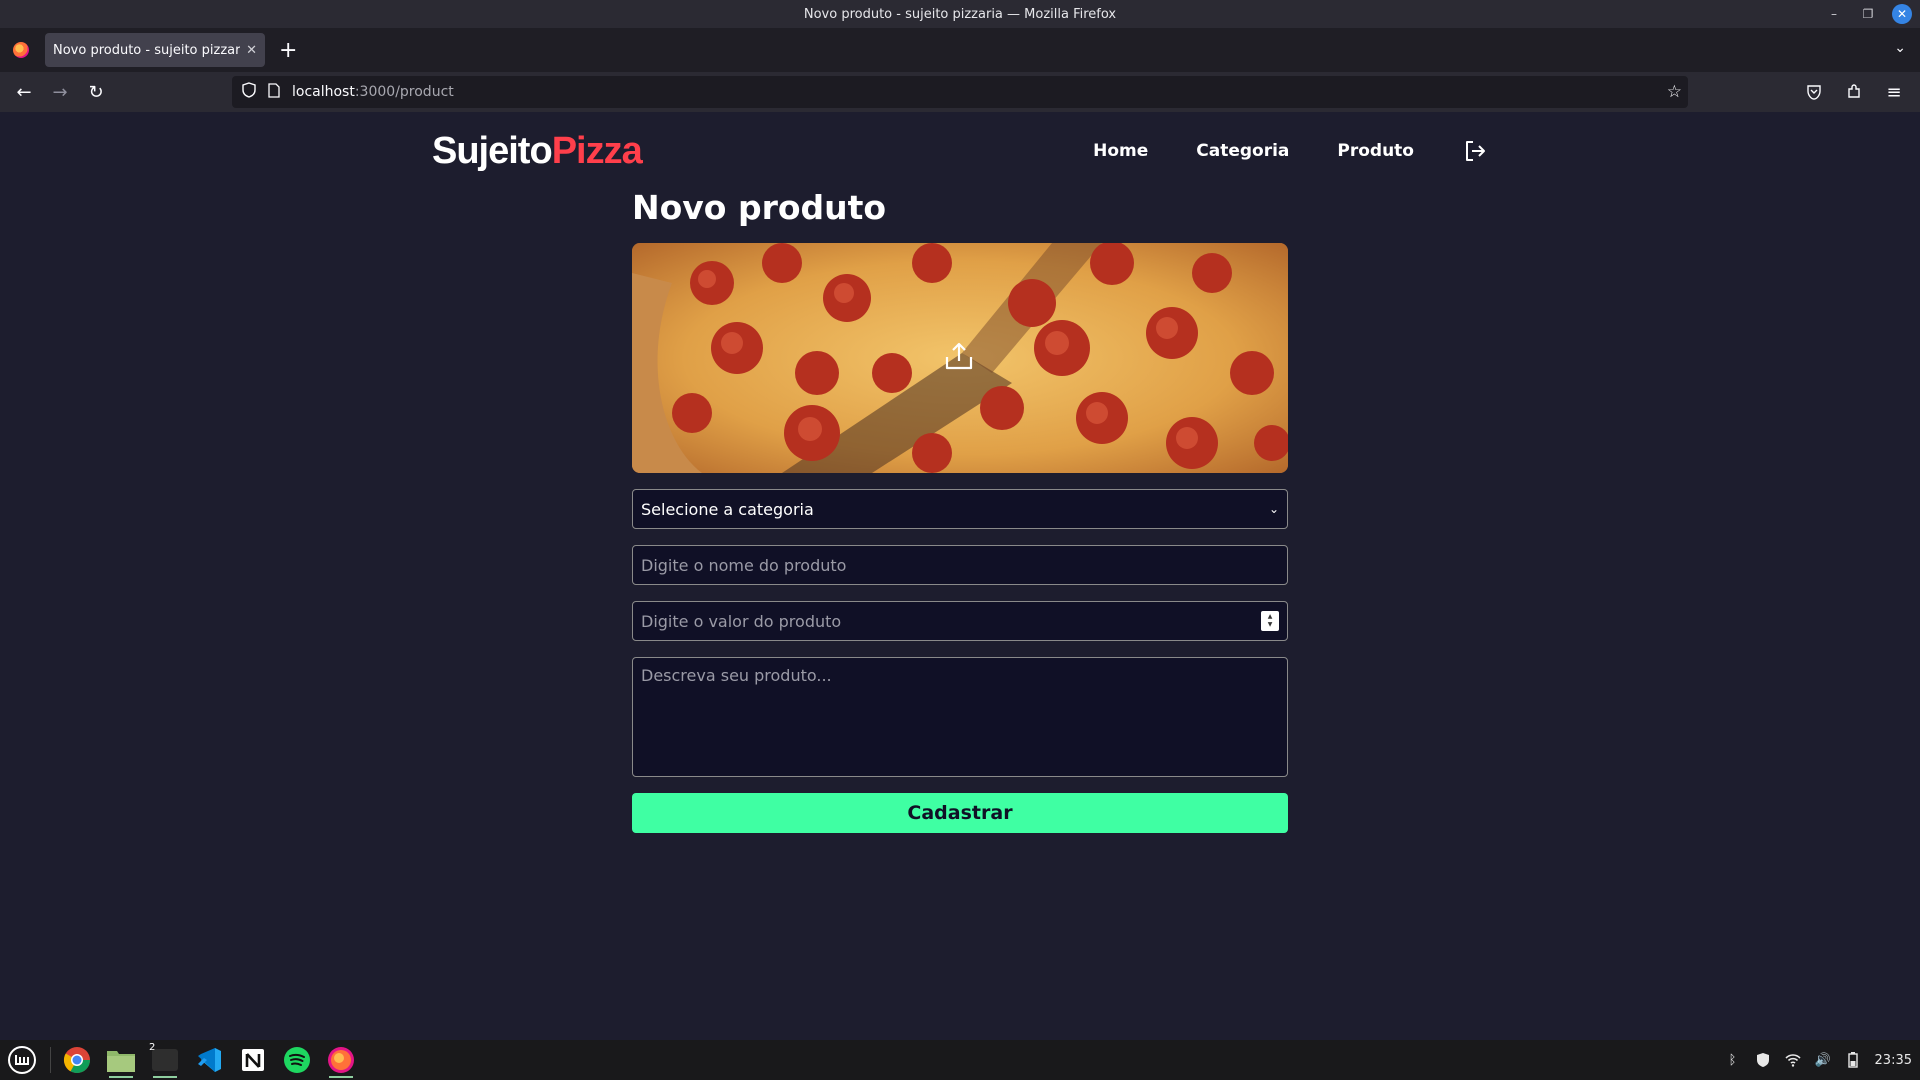 The width and height of the screenshot is (1920, 1080). What do you see at coordinates (1893, 1060) in the screenshot?
I see `clock: 23:35` at bounding box center [1893, 1060].